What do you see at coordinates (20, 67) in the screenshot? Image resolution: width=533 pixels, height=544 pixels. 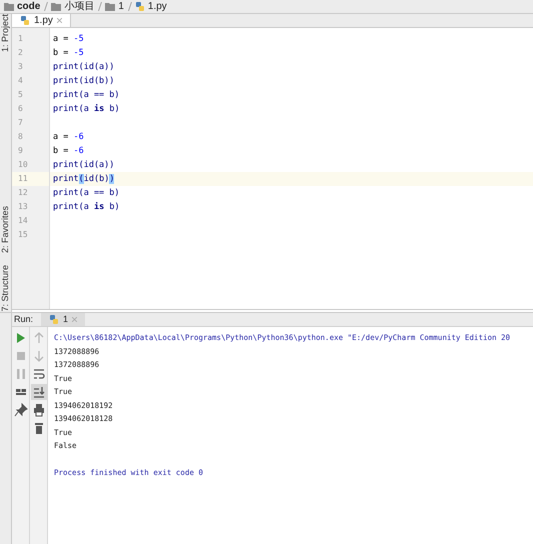 I see `line-number: 3` at bounding box center [20, 67].